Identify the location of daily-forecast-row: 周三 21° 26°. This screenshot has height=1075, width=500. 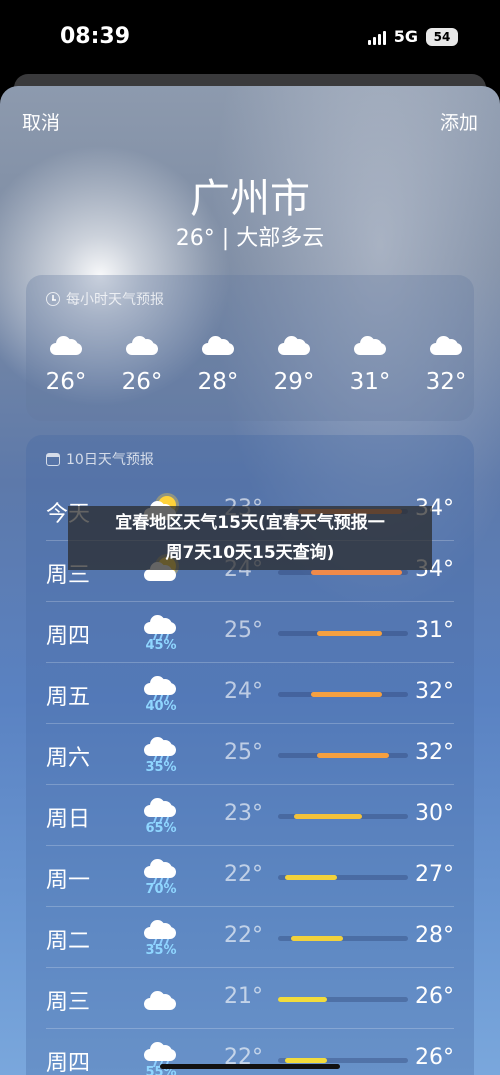
(250, 998).